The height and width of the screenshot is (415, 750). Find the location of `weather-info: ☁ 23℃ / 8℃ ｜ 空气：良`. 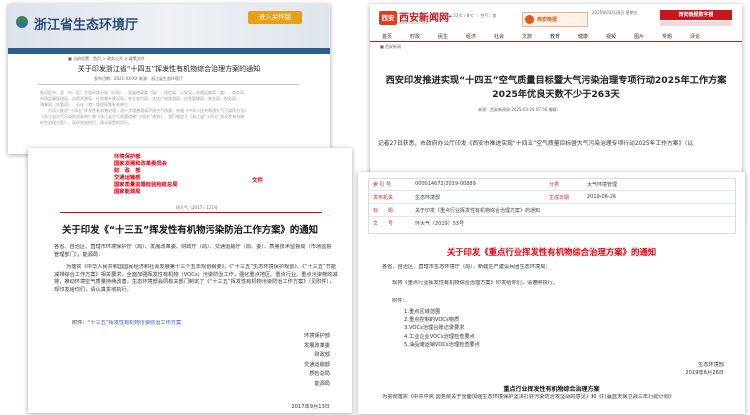

weather-info: ☁ 23℃ / 8℃ ｜ 空气：良 is located at coordinates (472, 15).